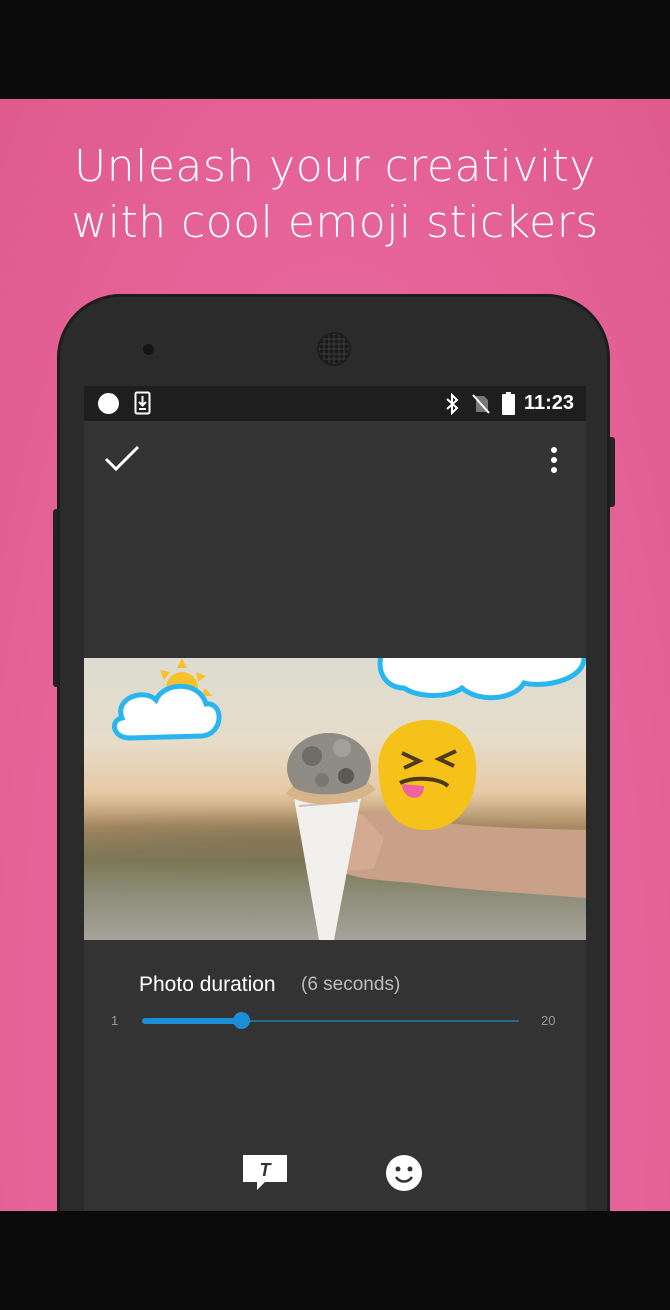  Describe the element at coordinates (452, 404) in the screenshot. I see `bluetooth-icon` at that location.